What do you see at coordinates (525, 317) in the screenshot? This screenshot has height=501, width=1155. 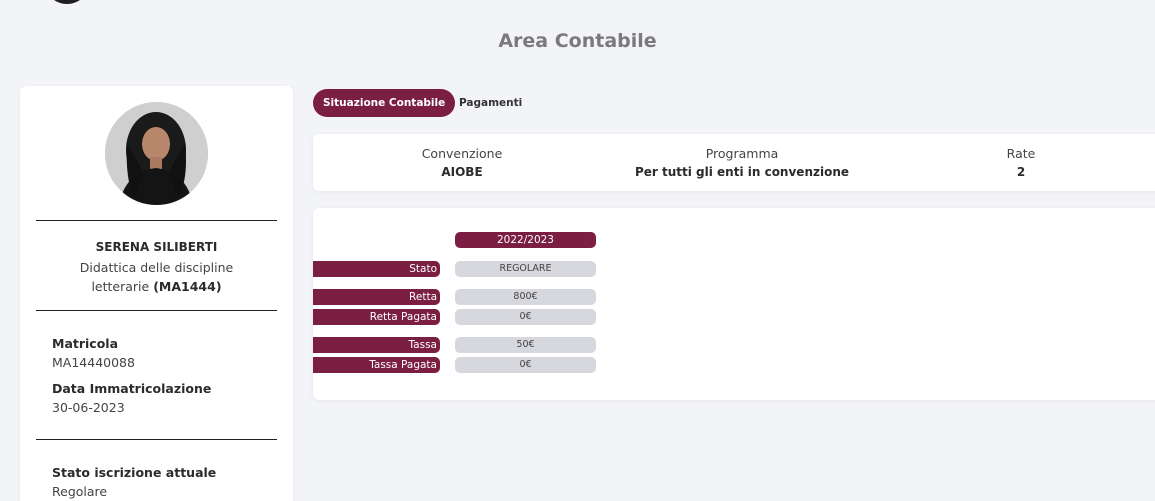 I see `row-value-retta-pagata: 0€` at bounding box center [525, 317].